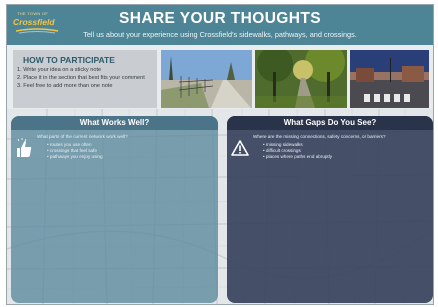 This screenshot has height=307, width=438. I want to click on panel-title: What Works Well?, so click(114, 123).